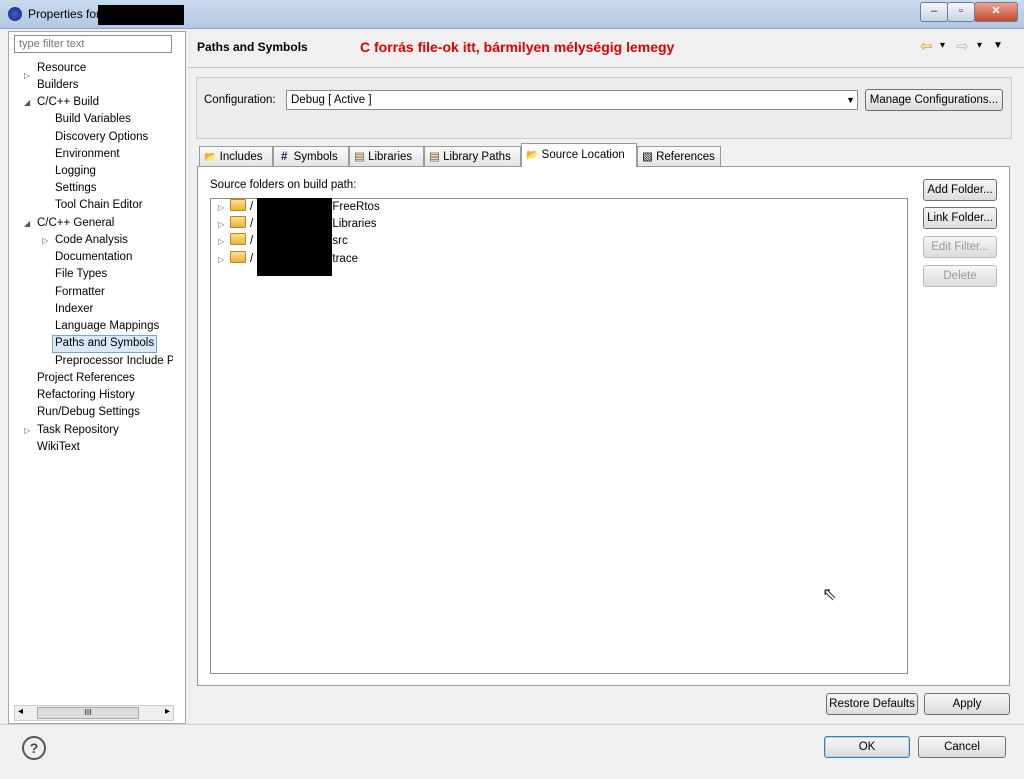 The image size is (1024, 779). I want to click on tree-item-builders: Builders, so click(58, 85).